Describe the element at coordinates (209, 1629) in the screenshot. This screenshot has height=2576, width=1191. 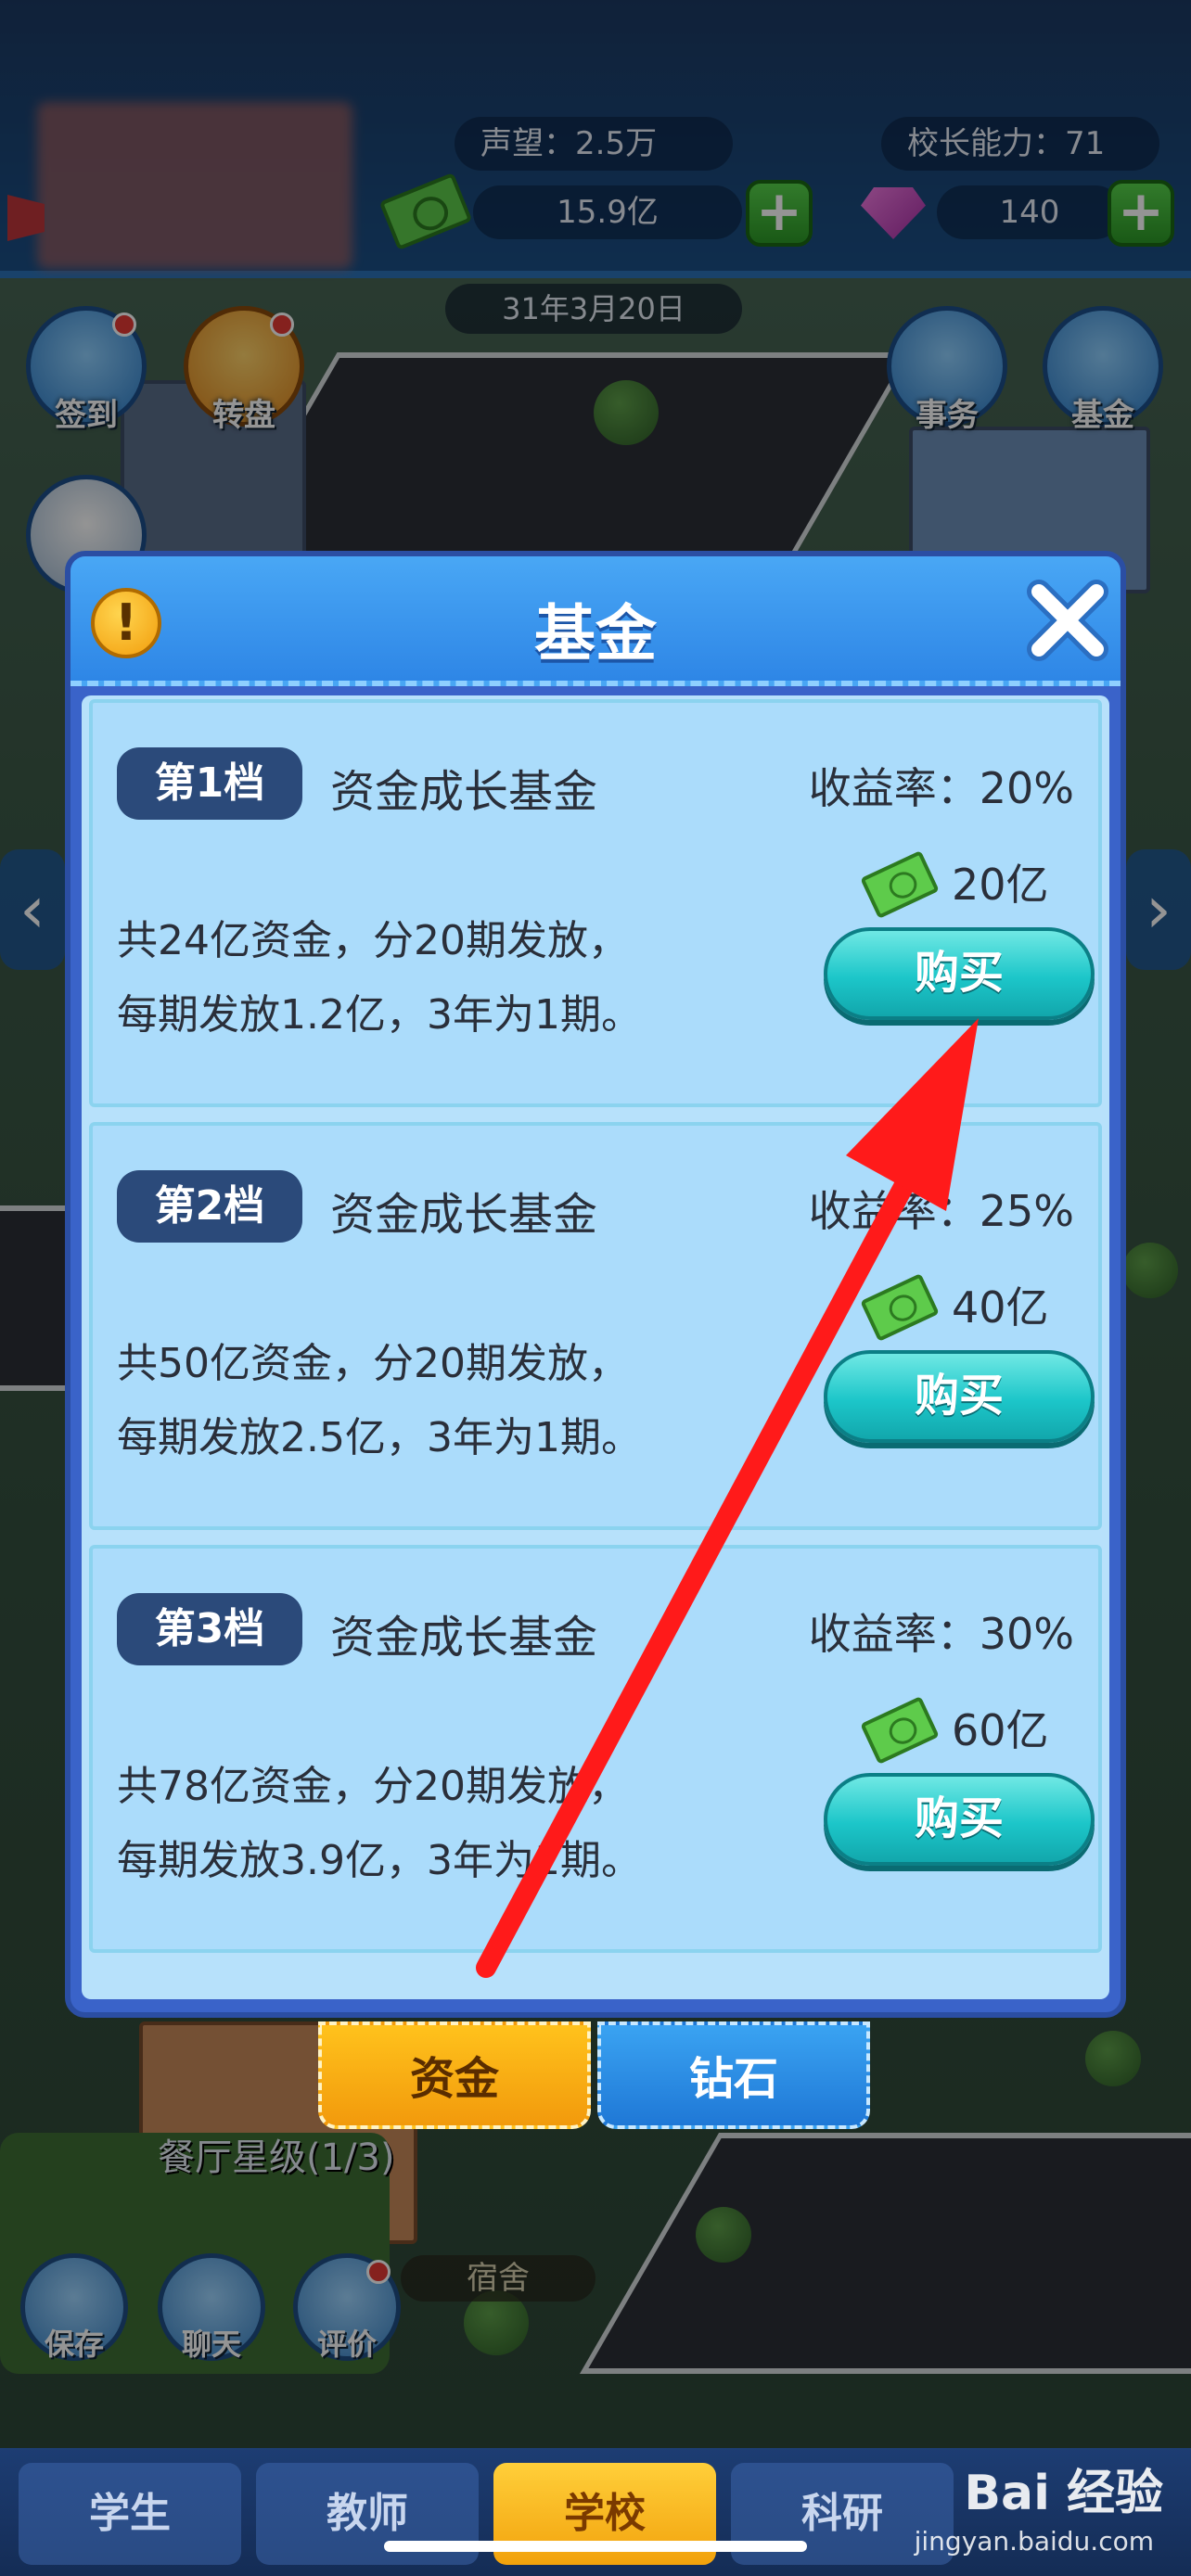
I see `tier-badge: 第3档` at that location.